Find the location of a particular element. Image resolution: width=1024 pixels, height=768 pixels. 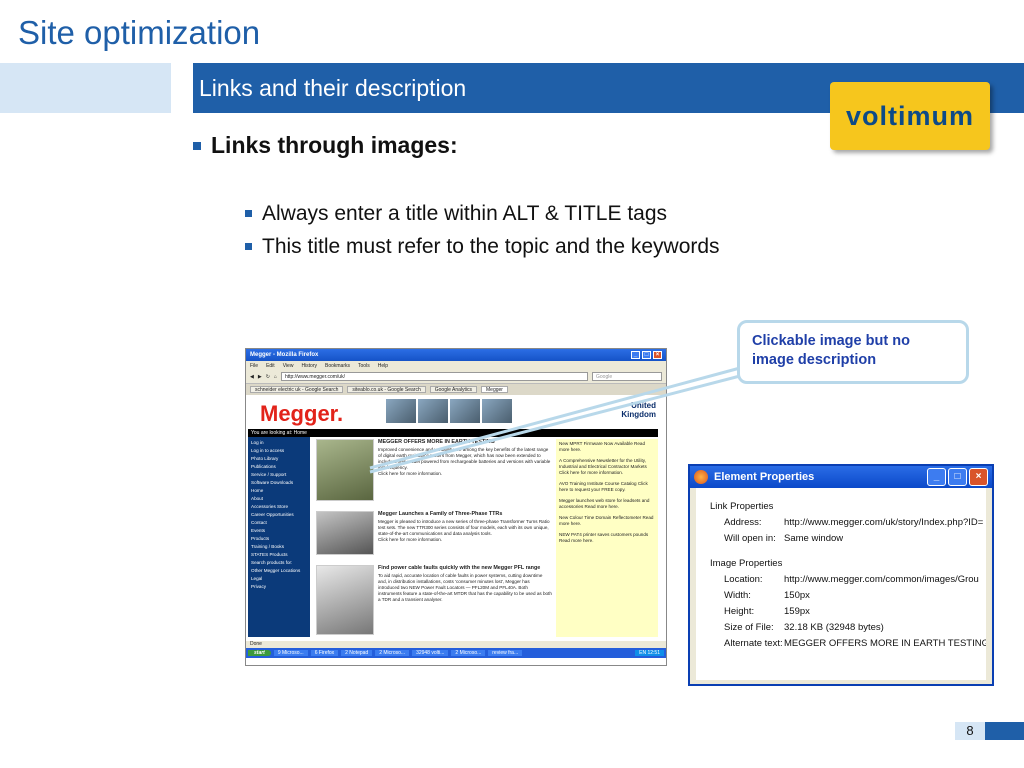

side-nav-item: About is located at coordinates (279, 499).